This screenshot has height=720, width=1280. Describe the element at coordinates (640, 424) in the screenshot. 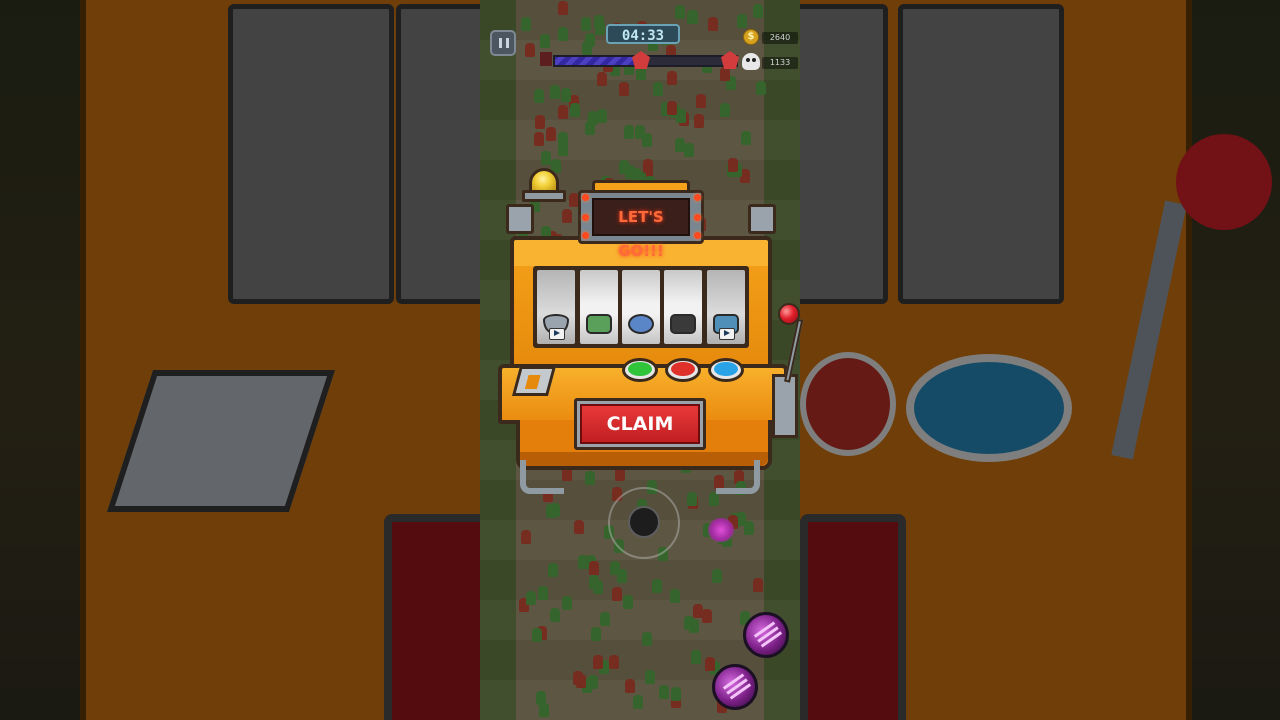

I see `claim-button: CLAIM` at that location.